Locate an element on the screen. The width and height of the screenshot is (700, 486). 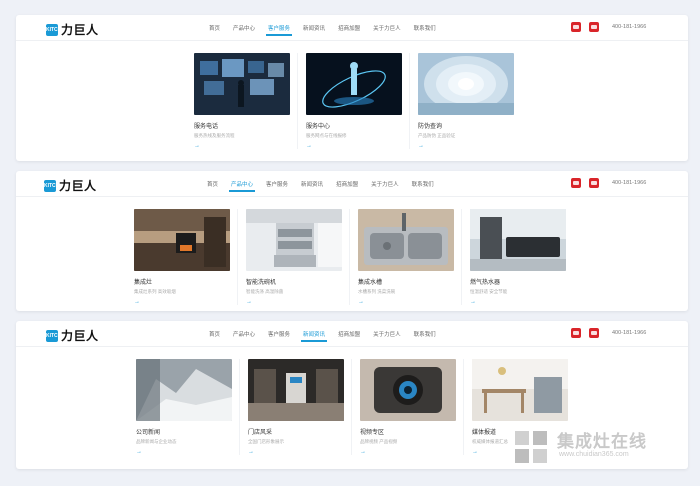
card-title: 防伪查询 is located at coordinates (430, 127).